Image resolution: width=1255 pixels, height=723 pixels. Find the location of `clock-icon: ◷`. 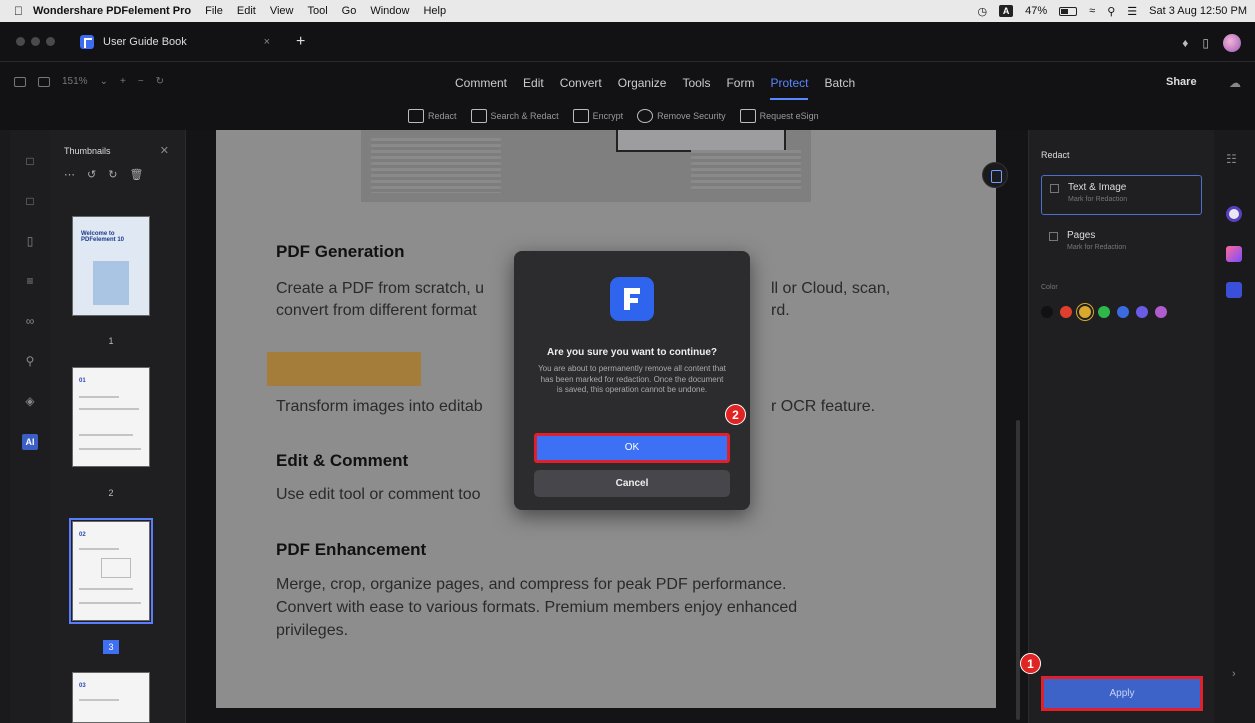

clock-icon: ◷ is located at coordinates (983, 11).